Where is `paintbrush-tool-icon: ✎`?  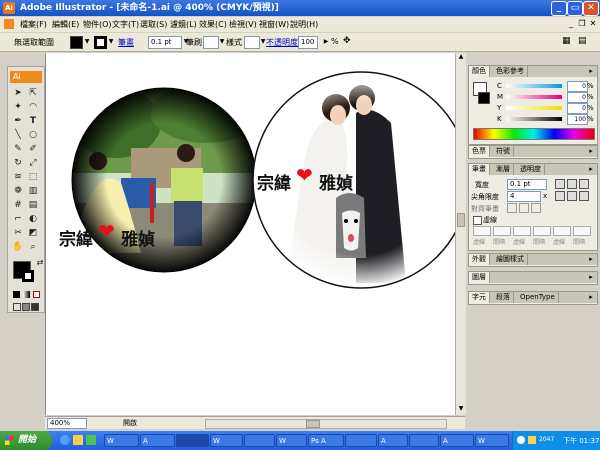
paintbrush-tool-icon: ✎ is located at coordinates (18, 149).